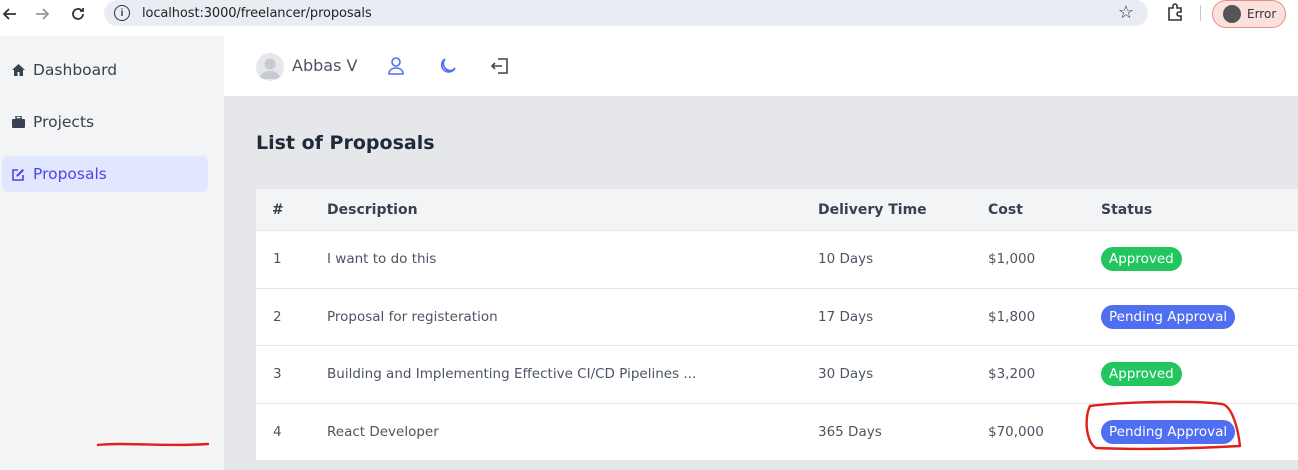 This screenshot has width=1298, height=470. What do you see at coordinates (324, 65) in the screenshot?
I see `user-name: Abbas V` at bounding box center [324, 65].